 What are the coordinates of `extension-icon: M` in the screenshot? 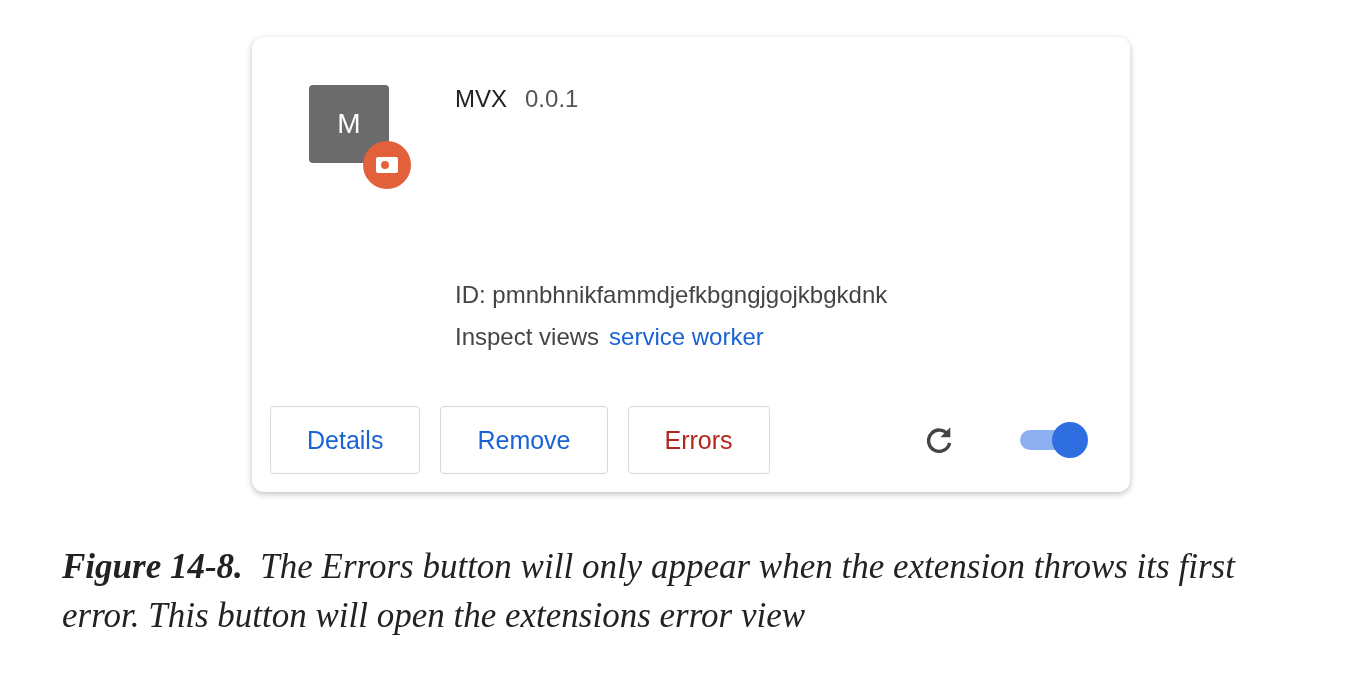 It's located at (349, 124).